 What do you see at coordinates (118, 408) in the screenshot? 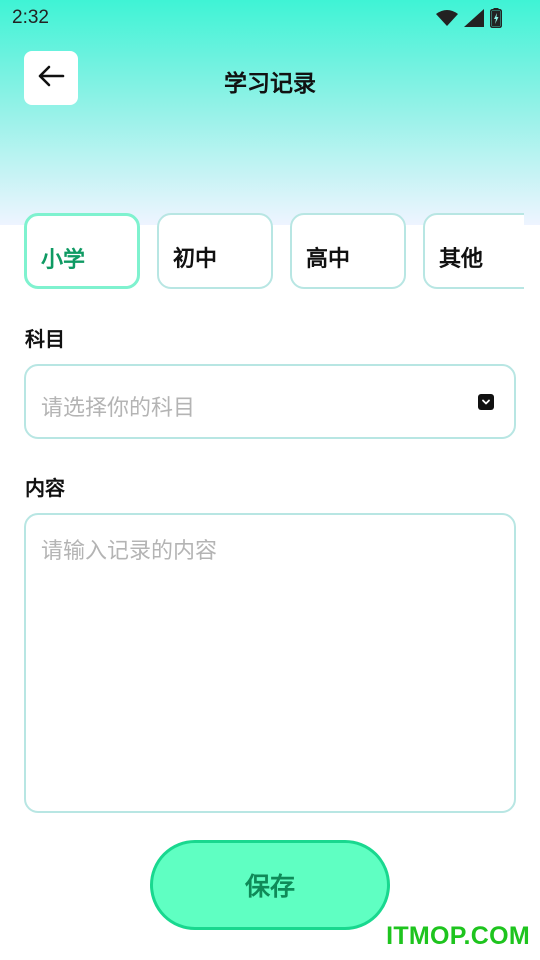
I see `subject-placeholder: 请选择你的科目` at bounding box center [118, 408].